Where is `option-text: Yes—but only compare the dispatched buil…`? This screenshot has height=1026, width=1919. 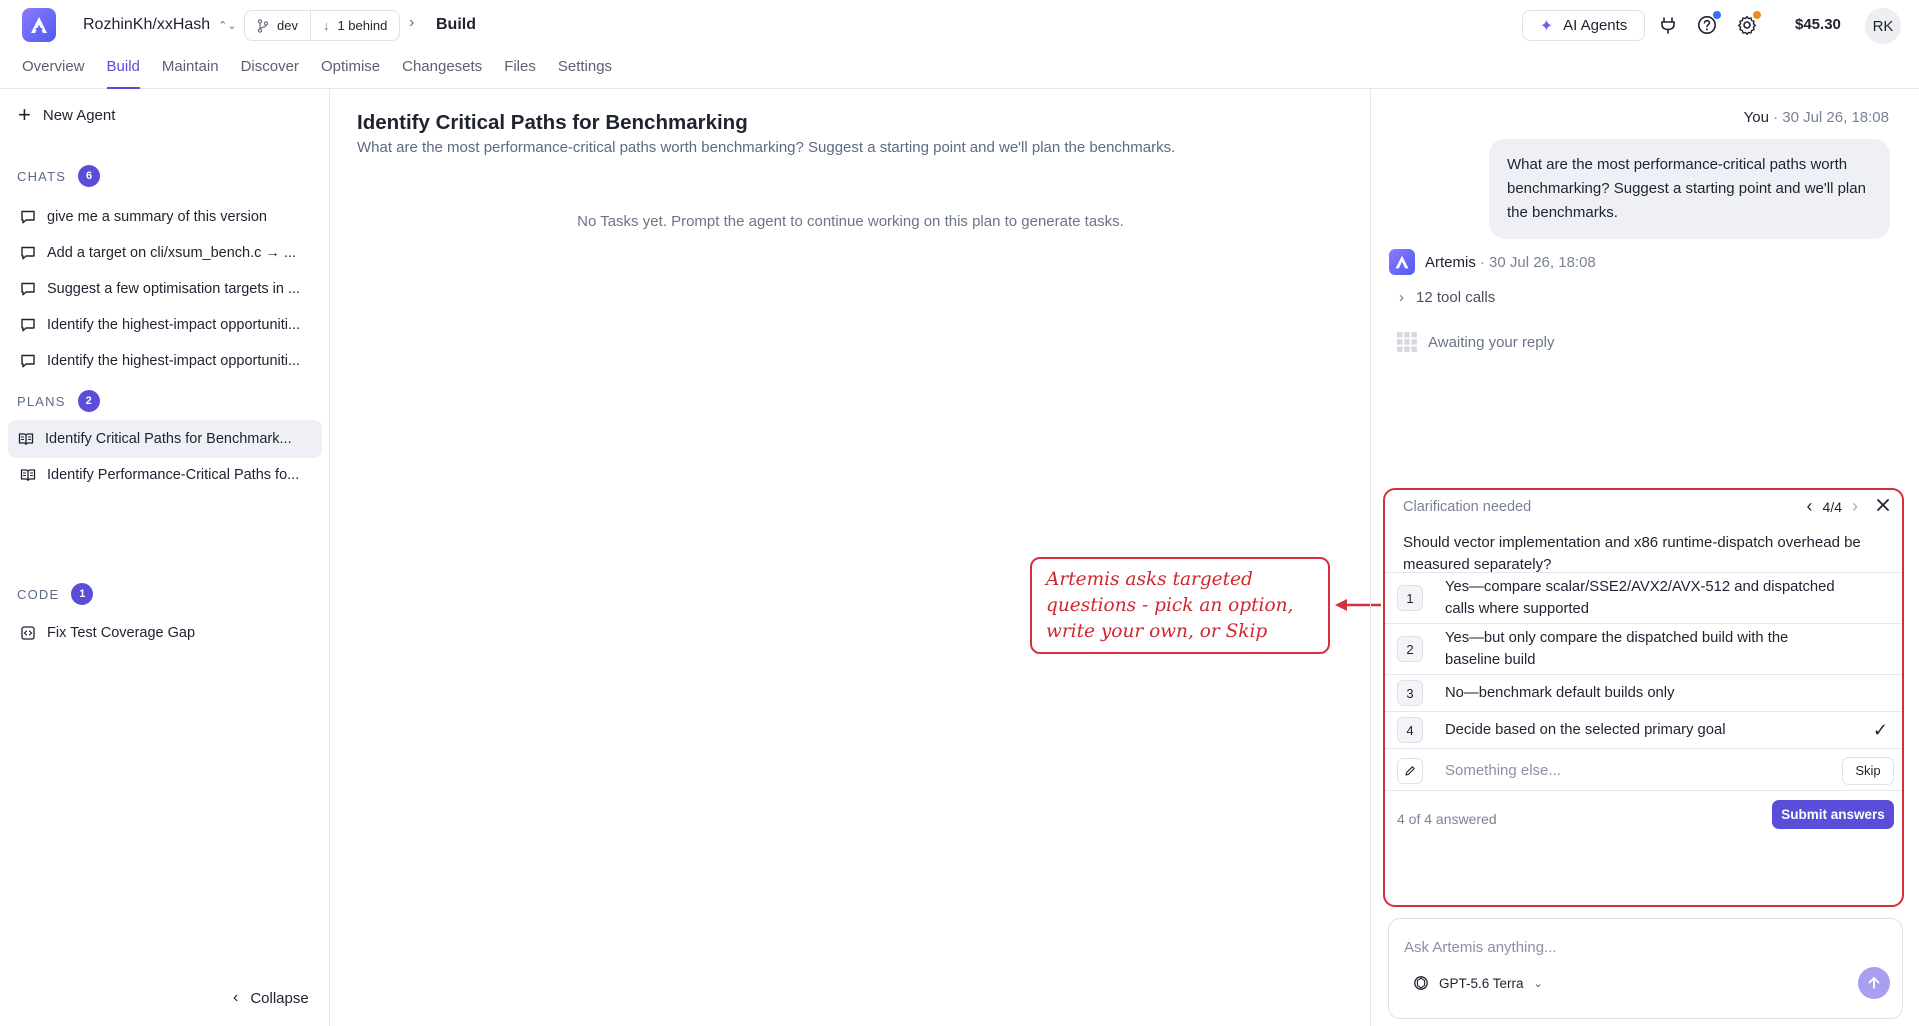 option-text: Yes—but only compare the dispatched buil… is located at coordinates (1617, 649).